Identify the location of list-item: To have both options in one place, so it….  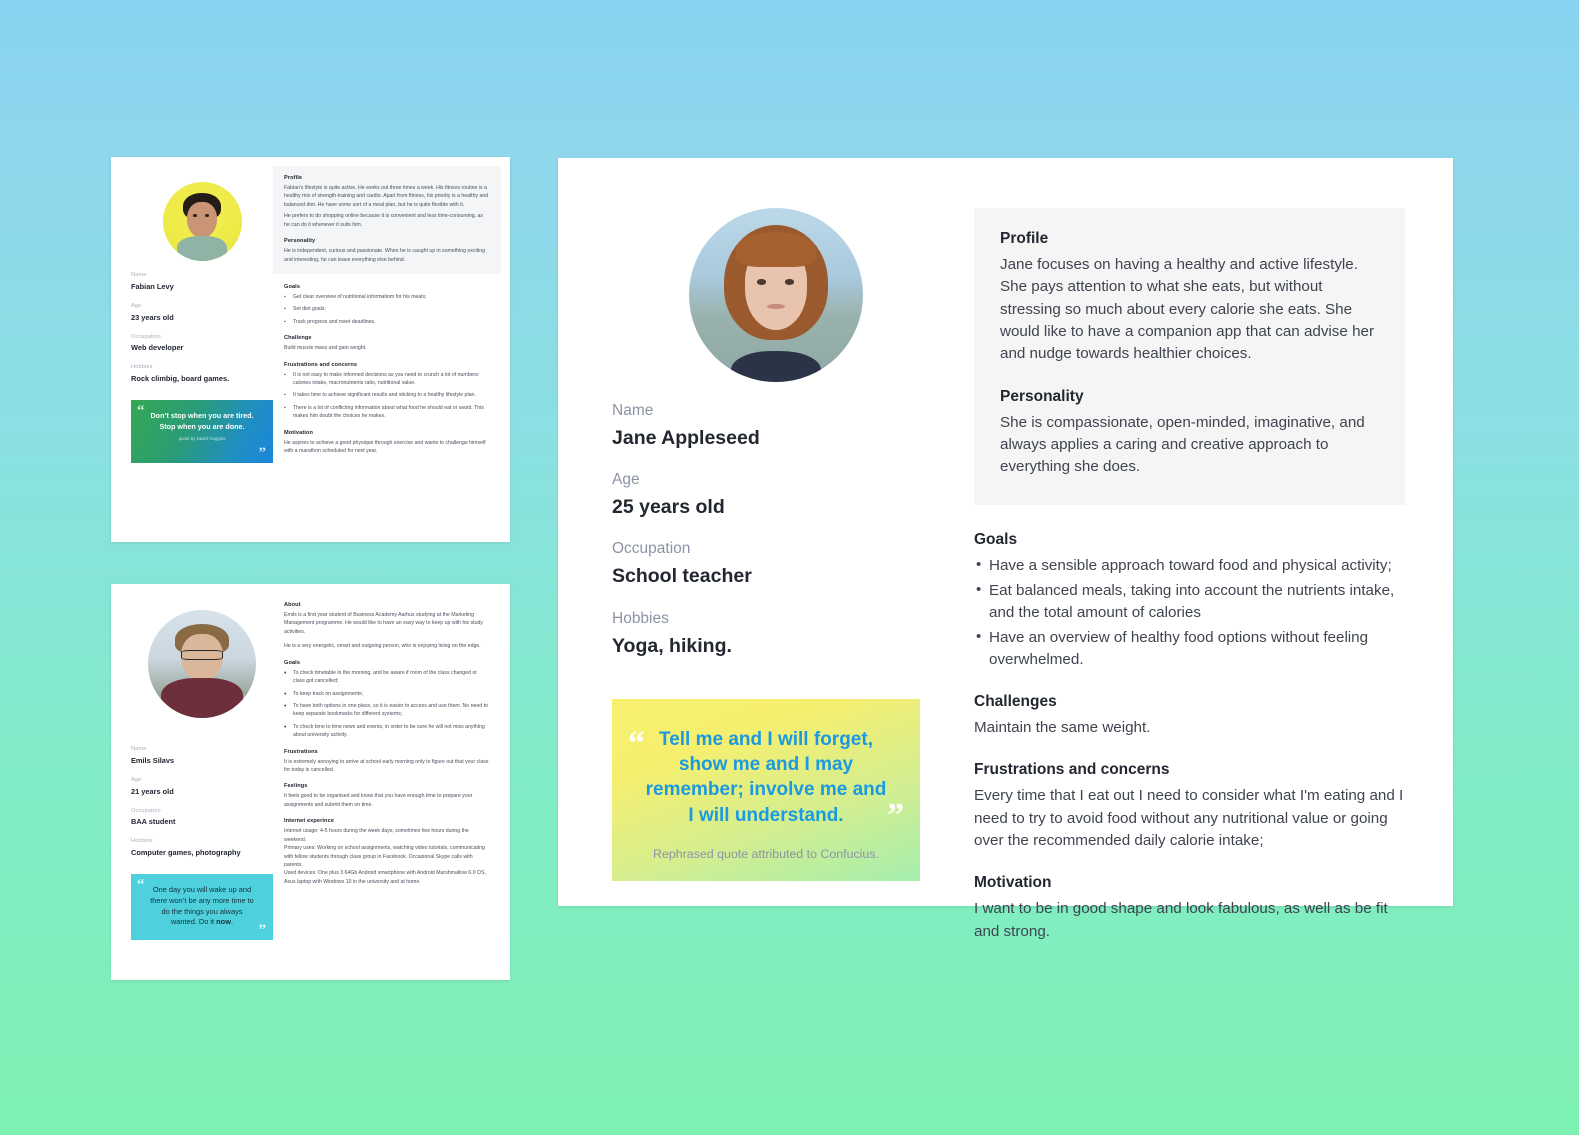
(387, 710).